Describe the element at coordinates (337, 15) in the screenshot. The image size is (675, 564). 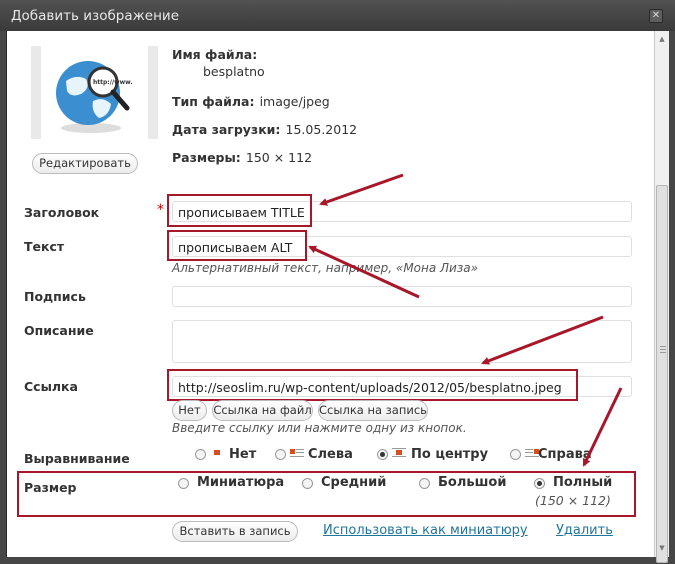
I see `titlebar: Добавить изображение ✕` at that location.